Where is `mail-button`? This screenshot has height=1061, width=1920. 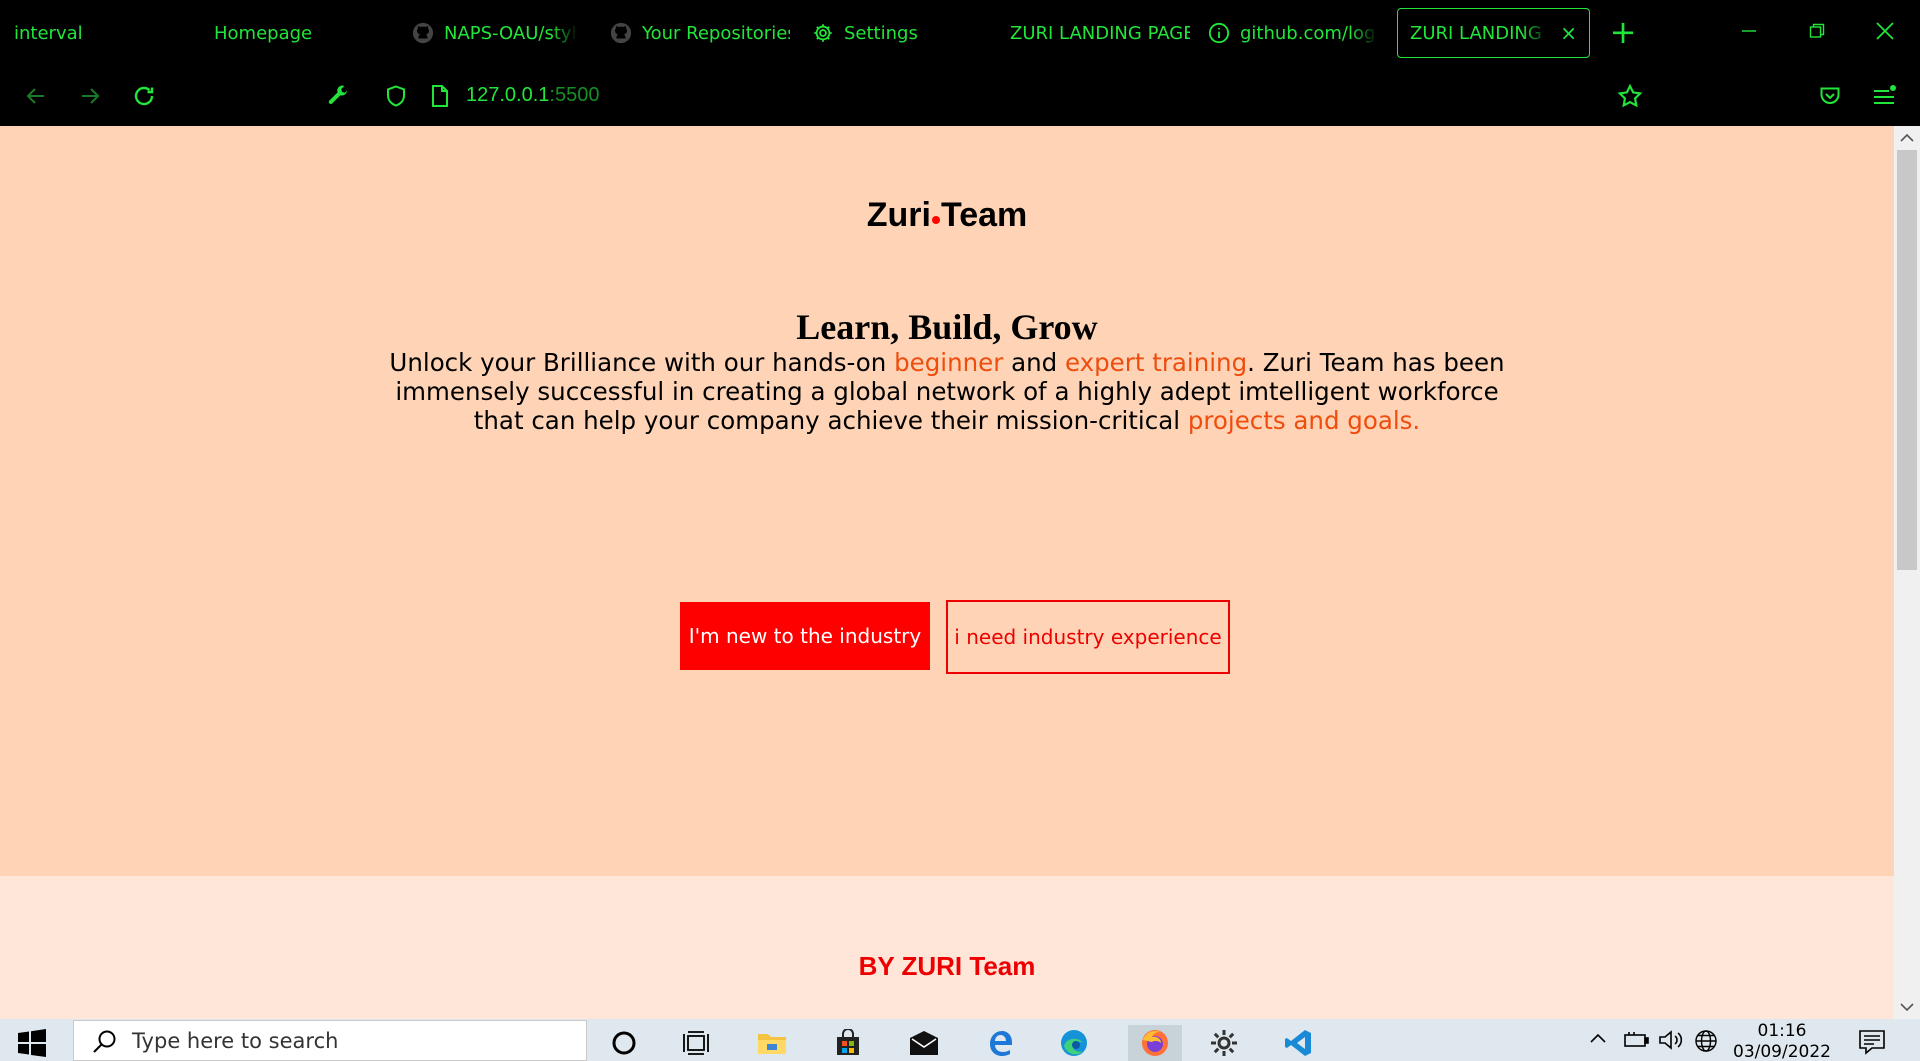 mail-button is located at coordinates (924, 1043).